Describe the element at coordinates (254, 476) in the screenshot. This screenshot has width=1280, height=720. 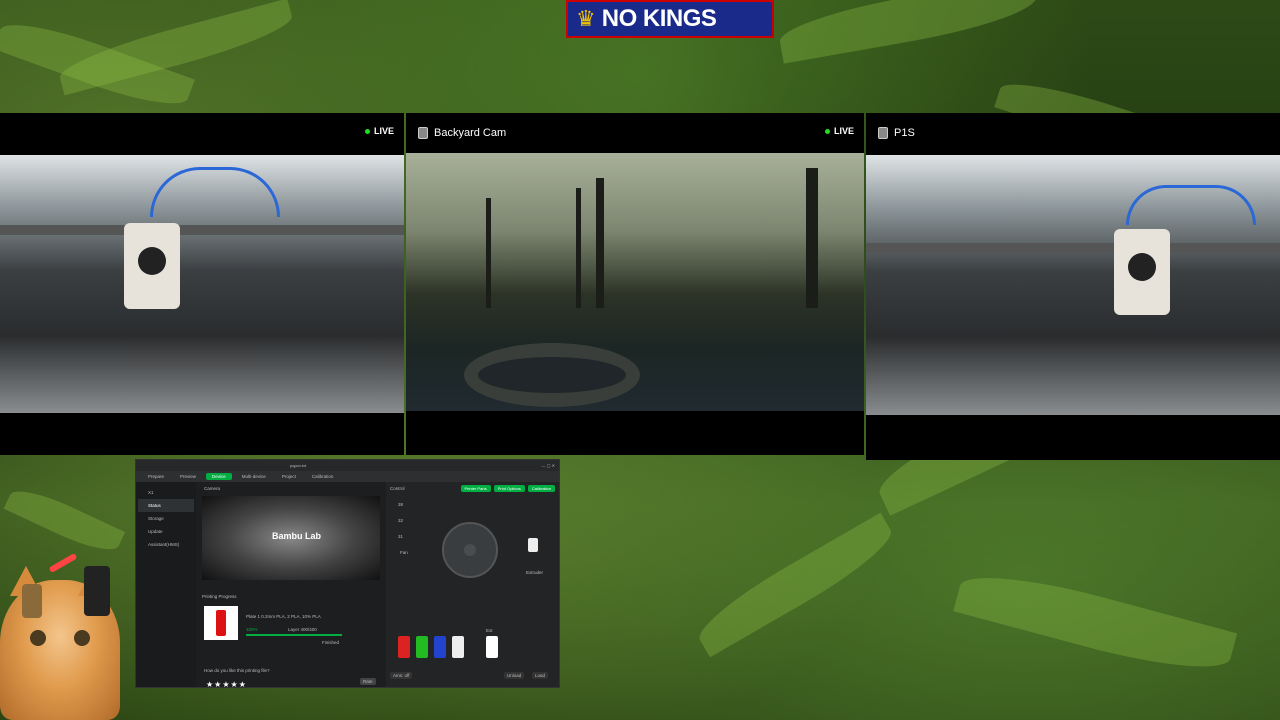
I see `tab-multi-device: Multi-device` at that location.